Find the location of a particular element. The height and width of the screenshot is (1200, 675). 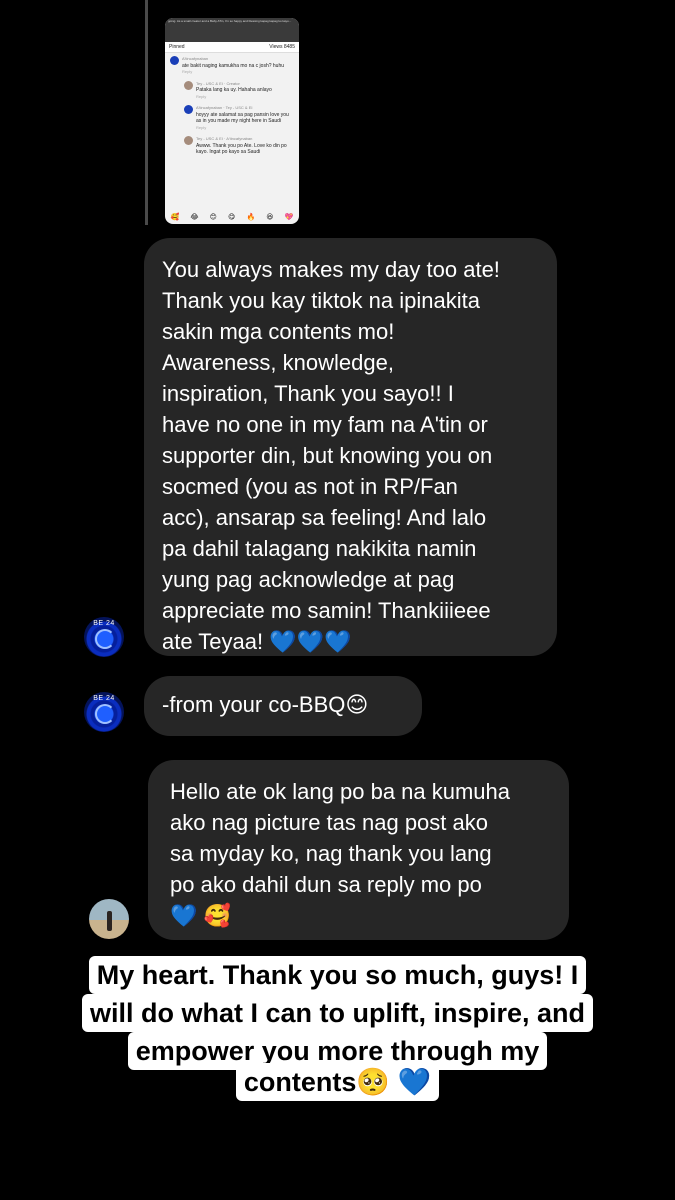

story-caption-line: contents🥺 💙 is located at coordinates (337, 1082).